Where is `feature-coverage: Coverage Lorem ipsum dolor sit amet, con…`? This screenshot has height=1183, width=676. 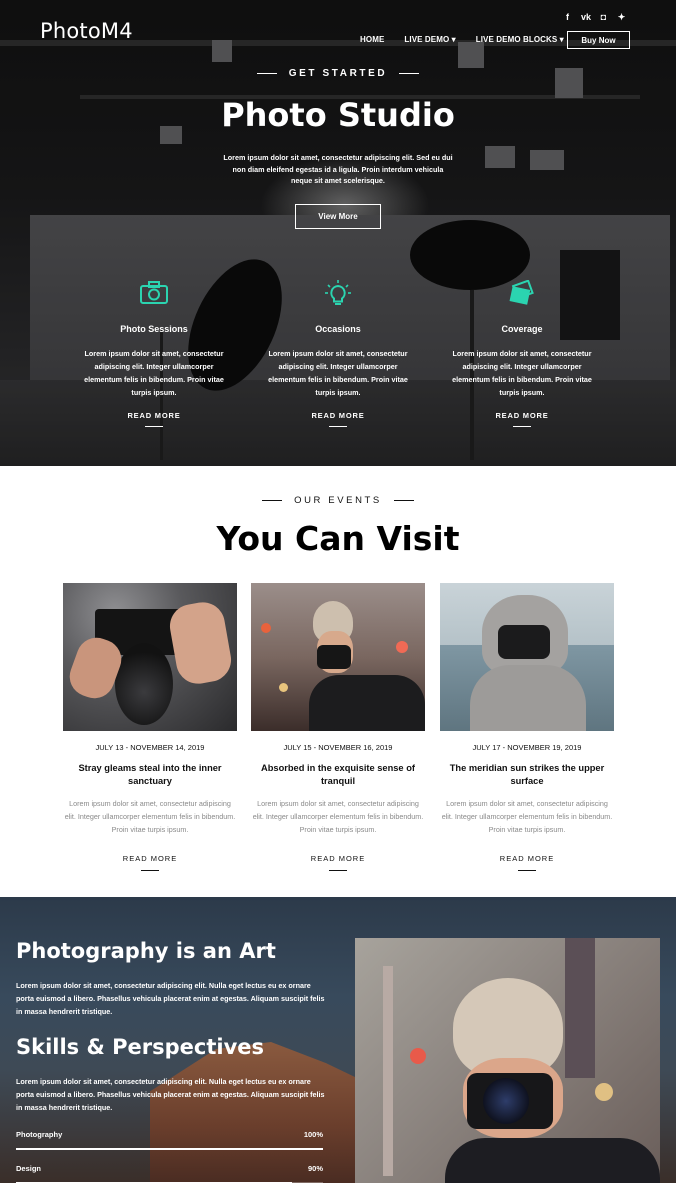
feature-coverage: Coverage Lorem ipsum dolor sit amet, con… is located at coordinates (522, 353).